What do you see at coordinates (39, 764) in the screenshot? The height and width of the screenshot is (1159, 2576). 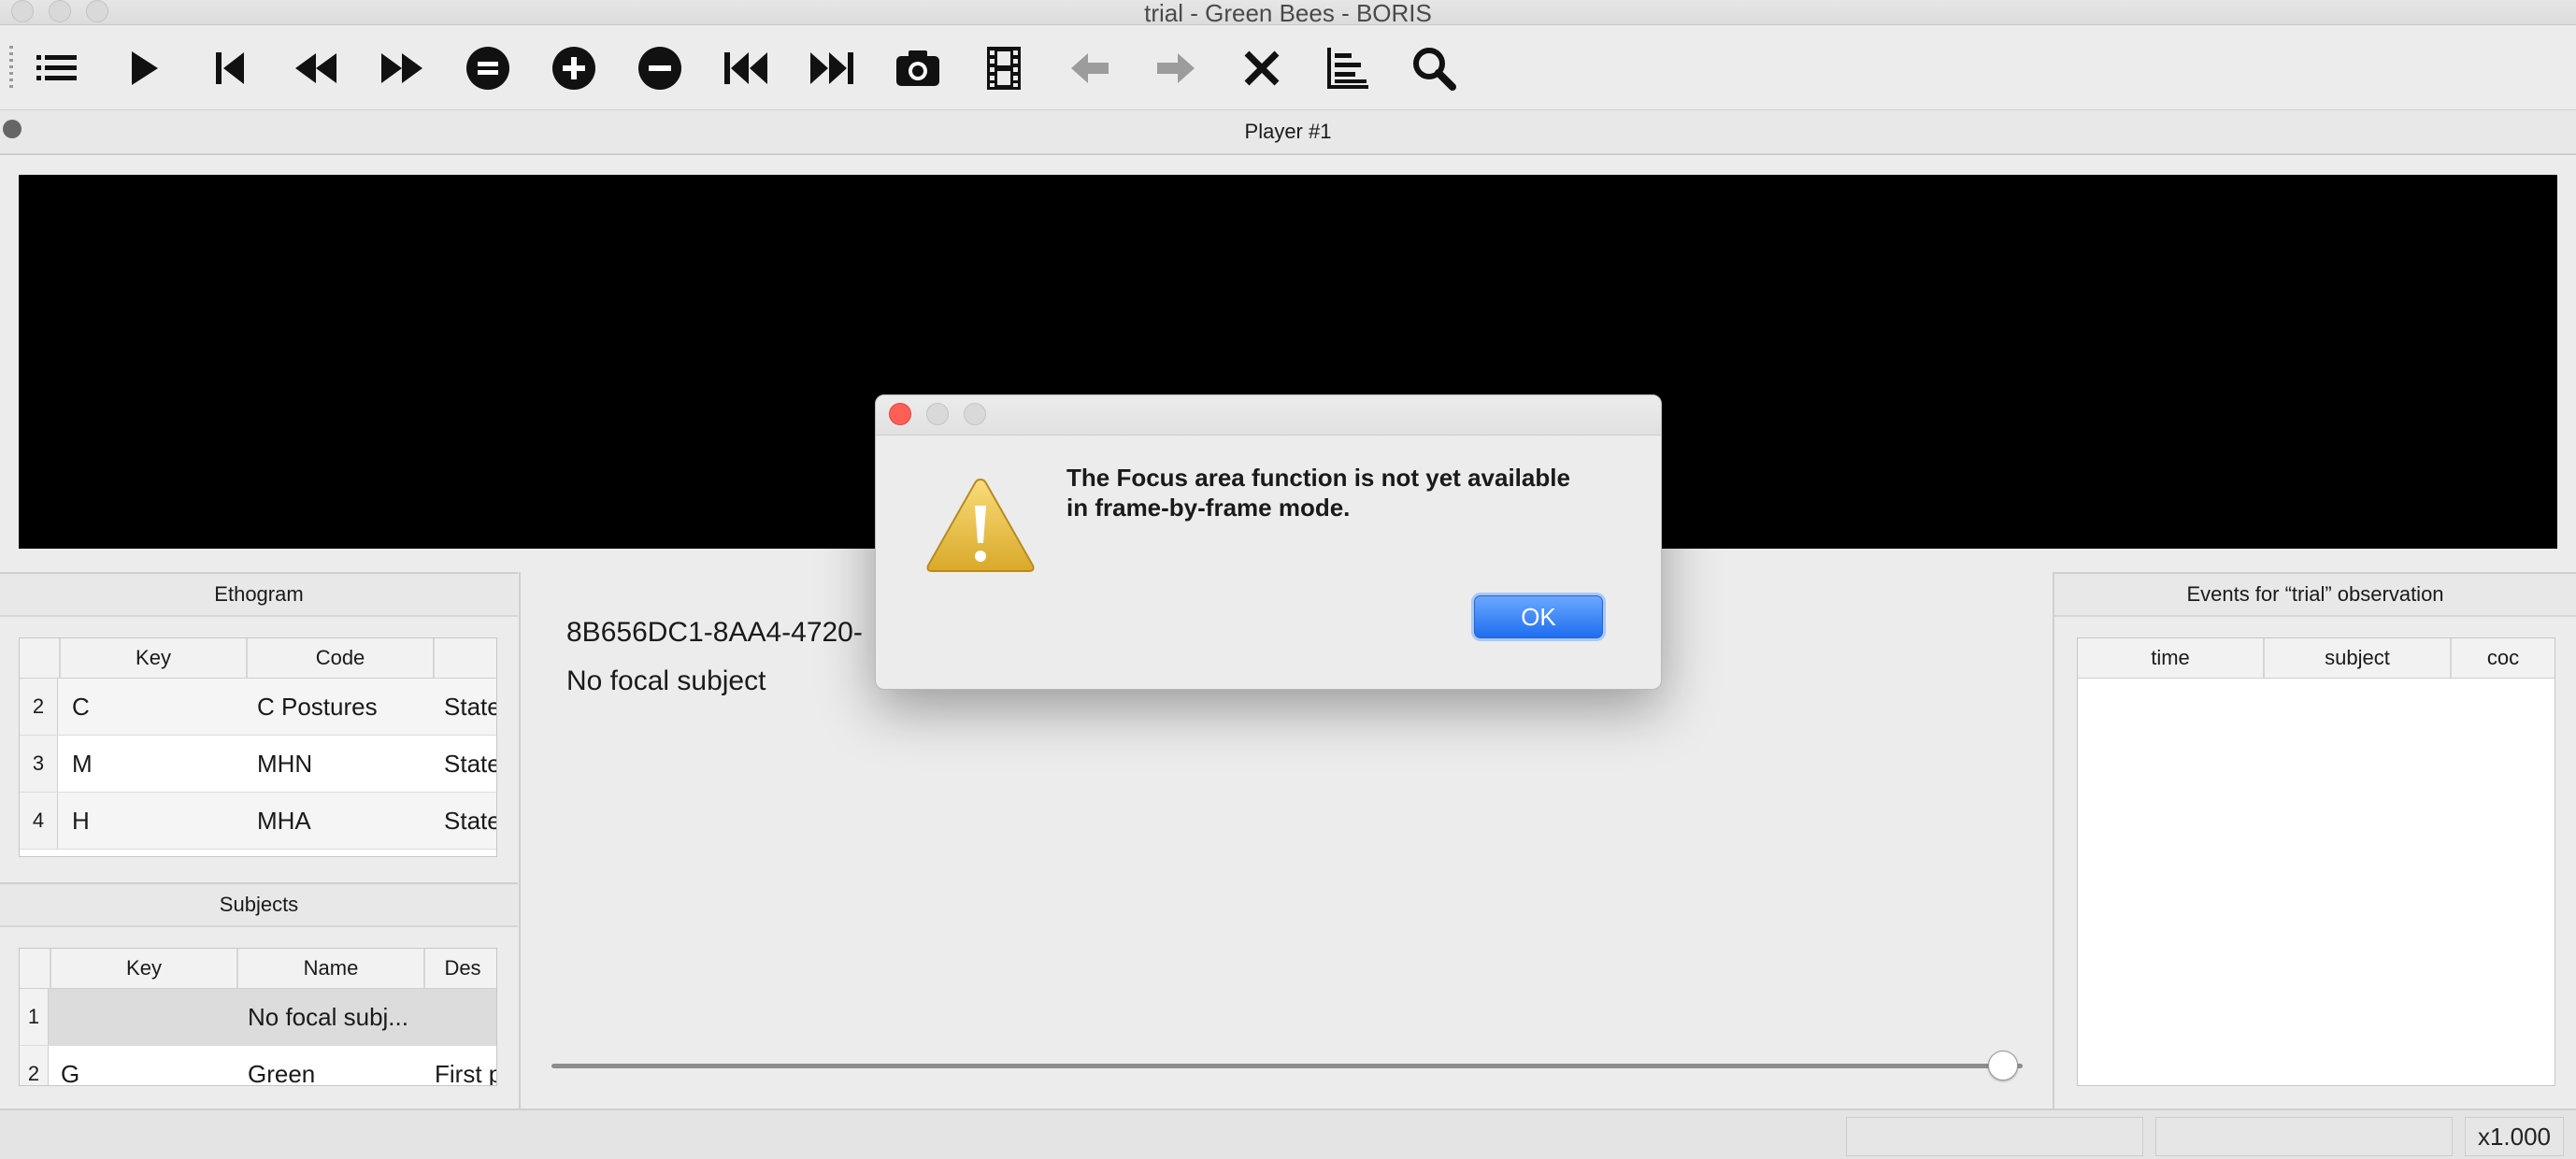 I see `row-number: 3` at bounding box center [39, 764].